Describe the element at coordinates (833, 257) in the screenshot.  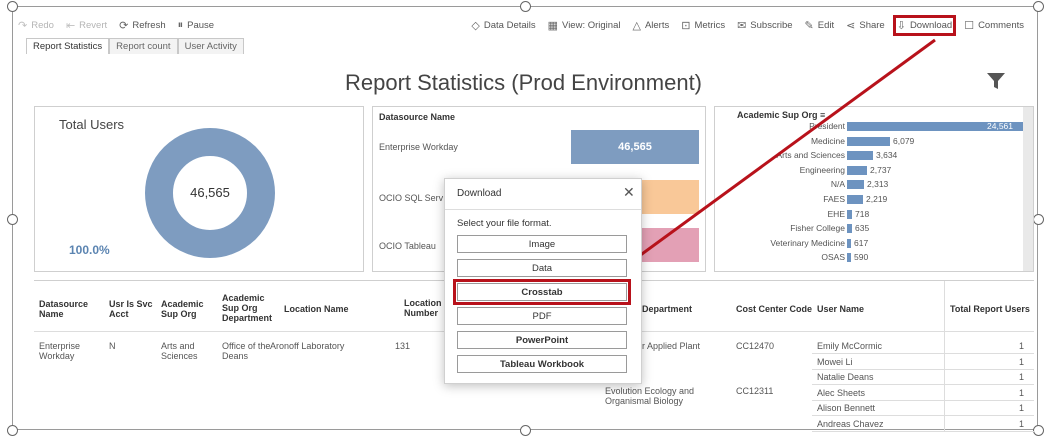
I see `academic-row-label: OSAS` at that location.